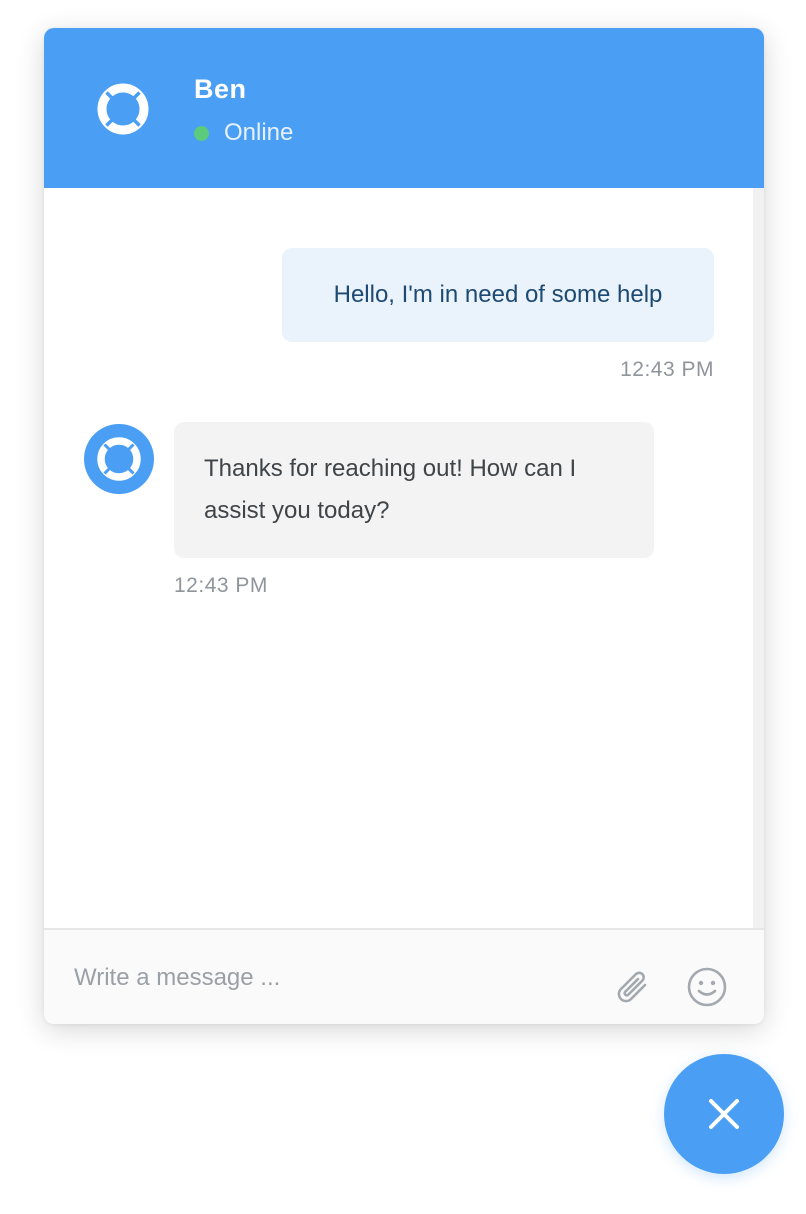 The width and height of the screenshot is (806, 1214). I want to click on message-input, so click(324, 978).